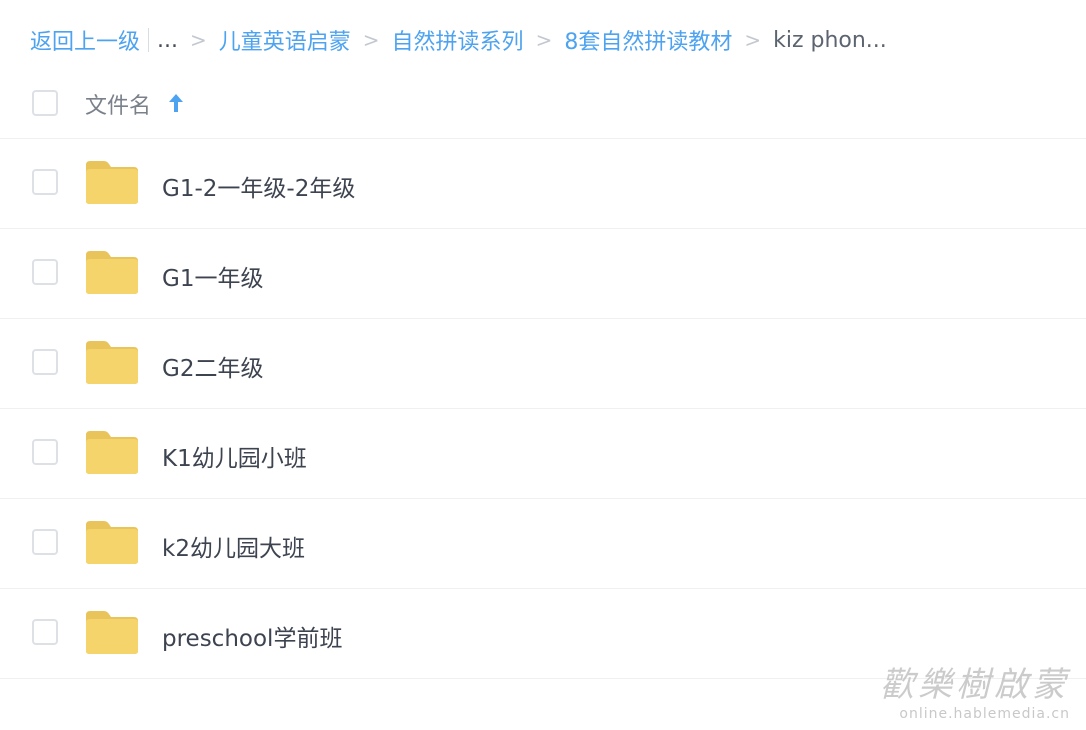  What do you see at coordinates (543, 454) in the screenshot?
I see `list-item: K1幼儿园小班` at bounding box center [543, 454].